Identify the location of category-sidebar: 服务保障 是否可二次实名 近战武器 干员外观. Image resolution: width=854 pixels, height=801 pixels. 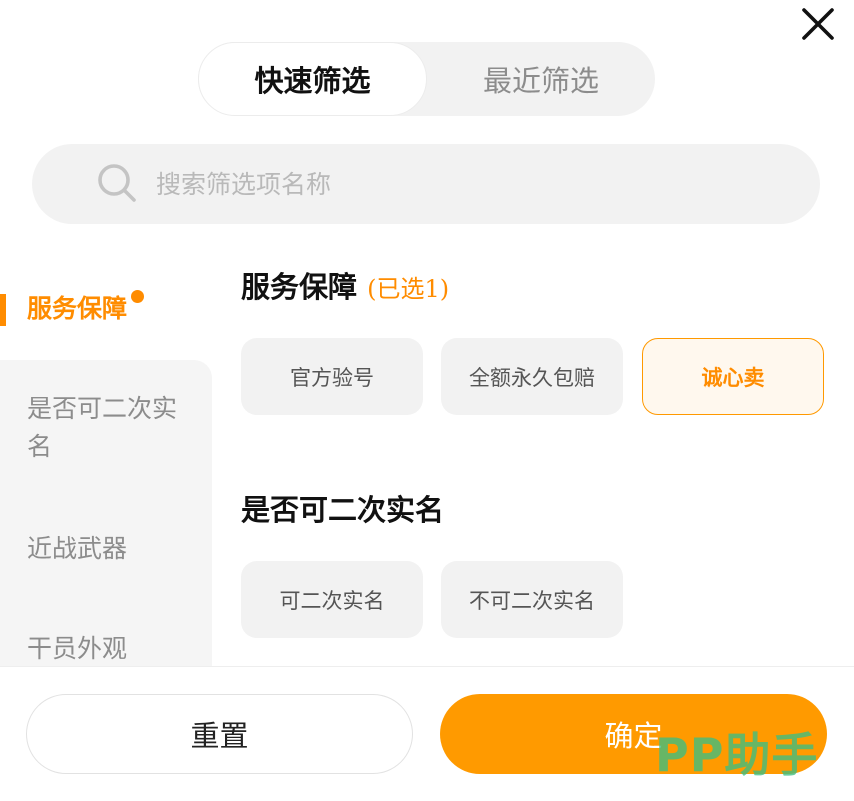
(106, 463).